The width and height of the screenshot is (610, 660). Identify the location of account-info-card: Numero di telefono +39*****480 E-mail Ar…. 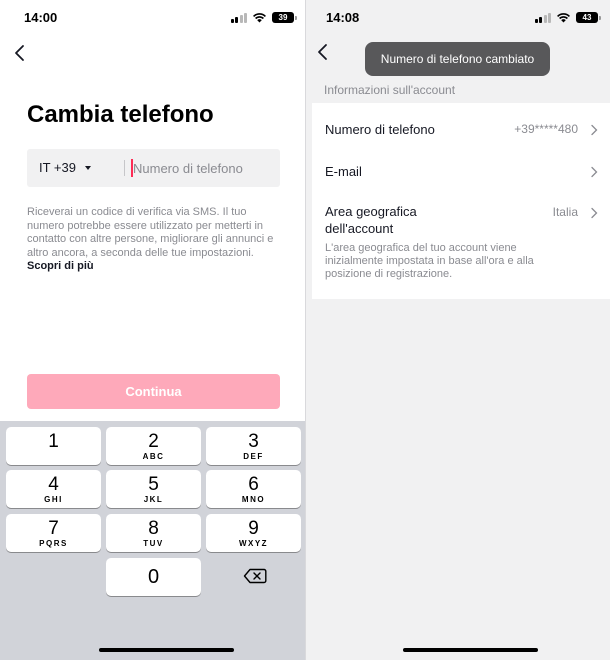
(461, 201).